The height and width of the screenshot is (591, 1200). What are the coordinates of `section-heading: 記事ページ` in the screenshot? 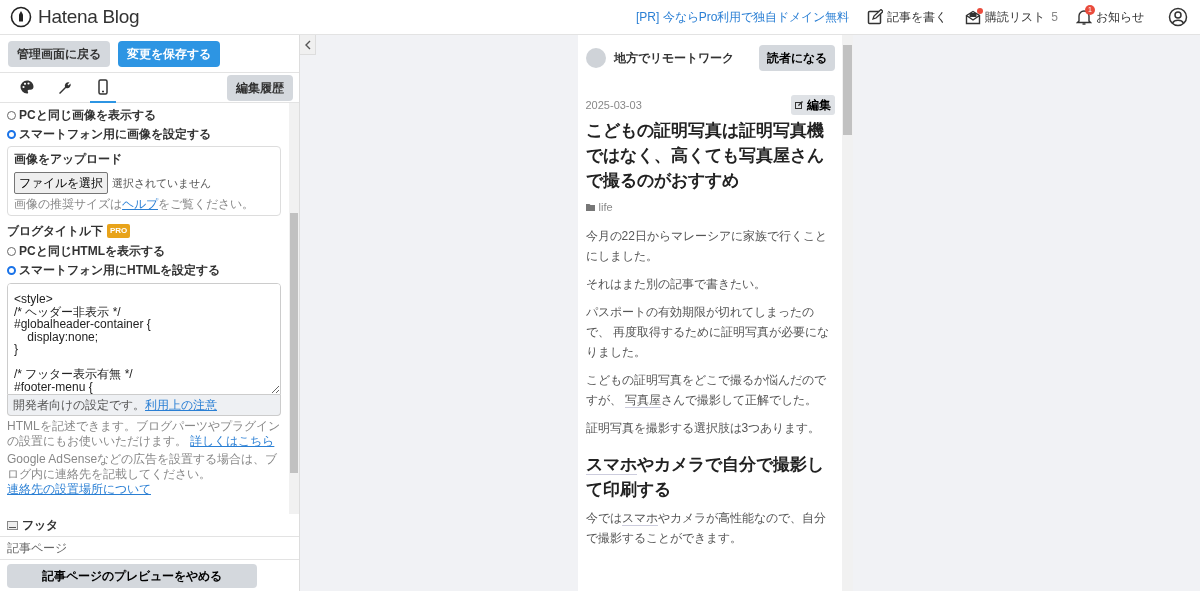 It's located at (149, 548).